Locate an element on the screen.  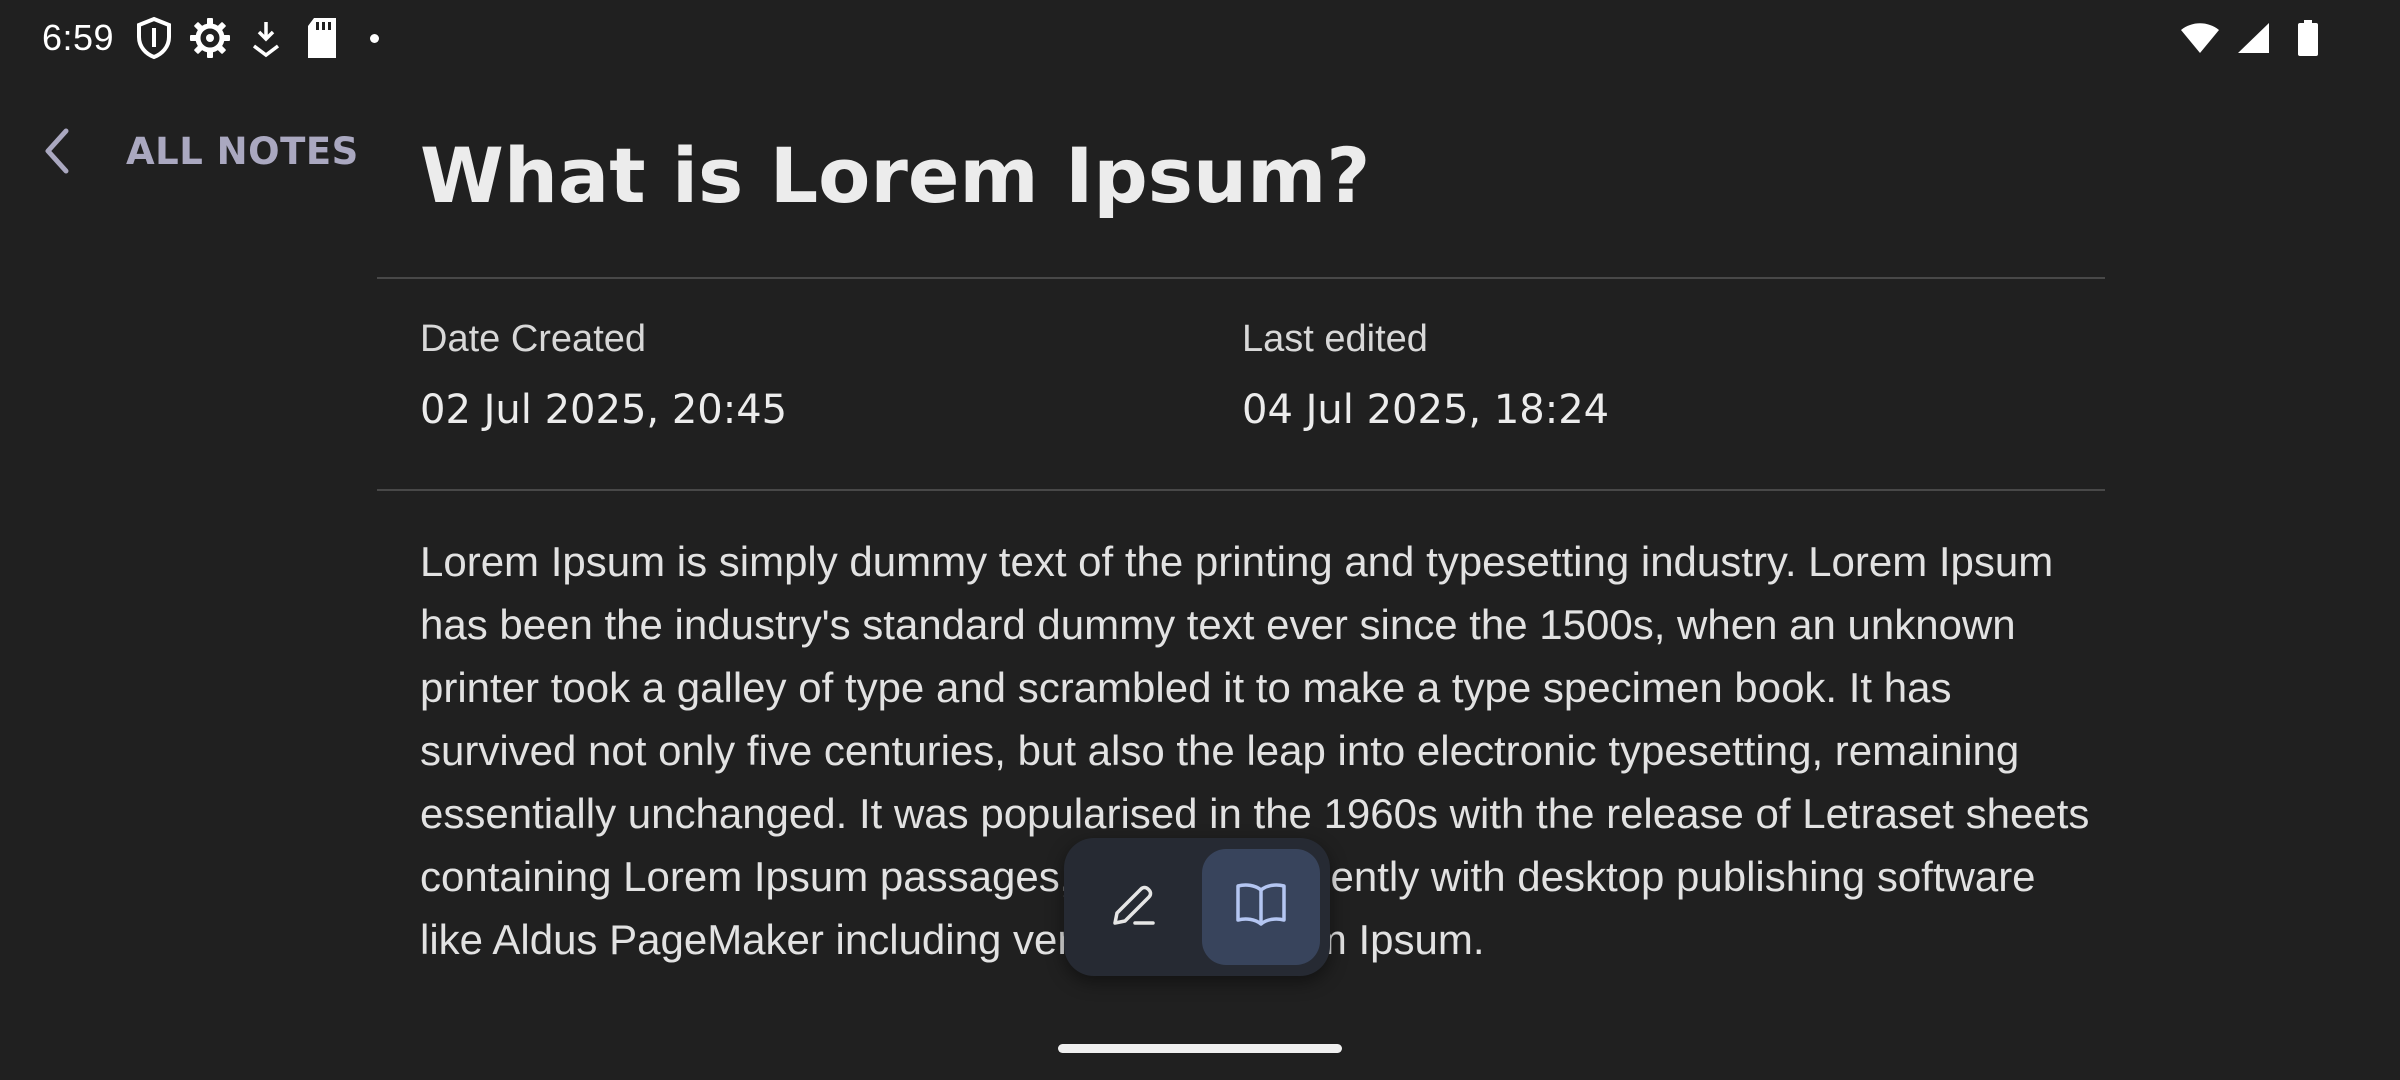
date-created-block: Date Created 02 Jul 2025, 20:45 is located at coordinates (603, 375).